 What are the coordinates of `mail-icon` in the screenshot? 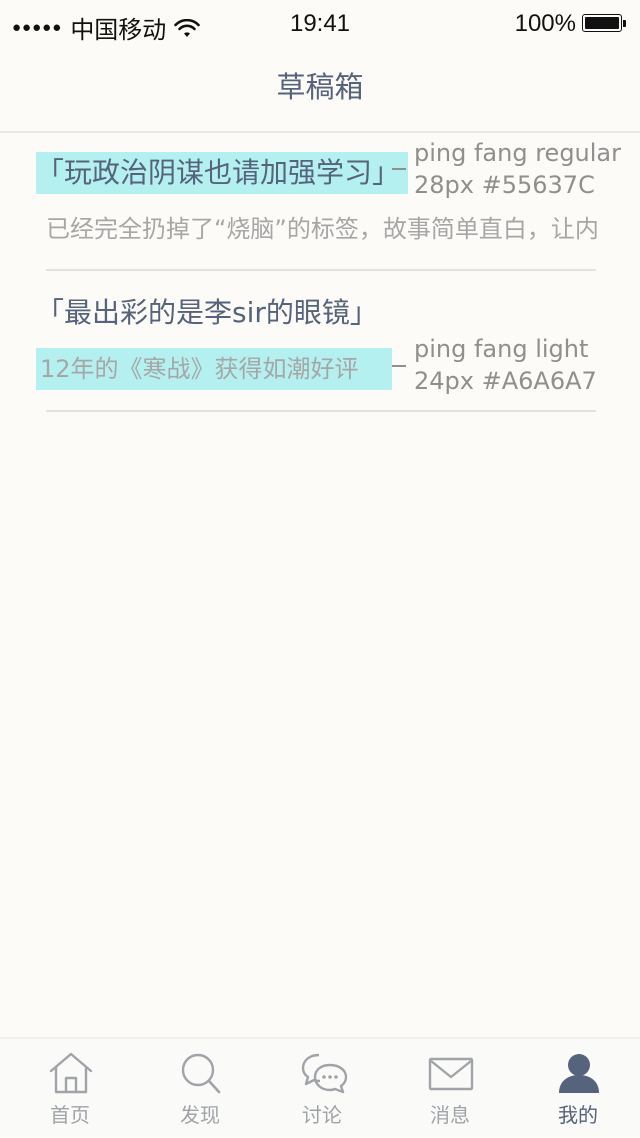 It's located at (451, 1074).